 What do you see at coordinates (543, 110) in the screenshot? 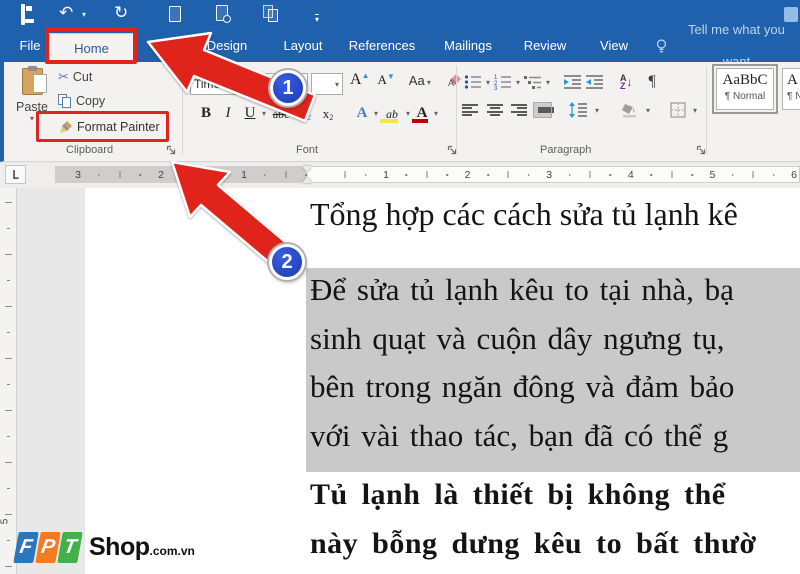
I see `justify-button` at bounding box center [543, 110].